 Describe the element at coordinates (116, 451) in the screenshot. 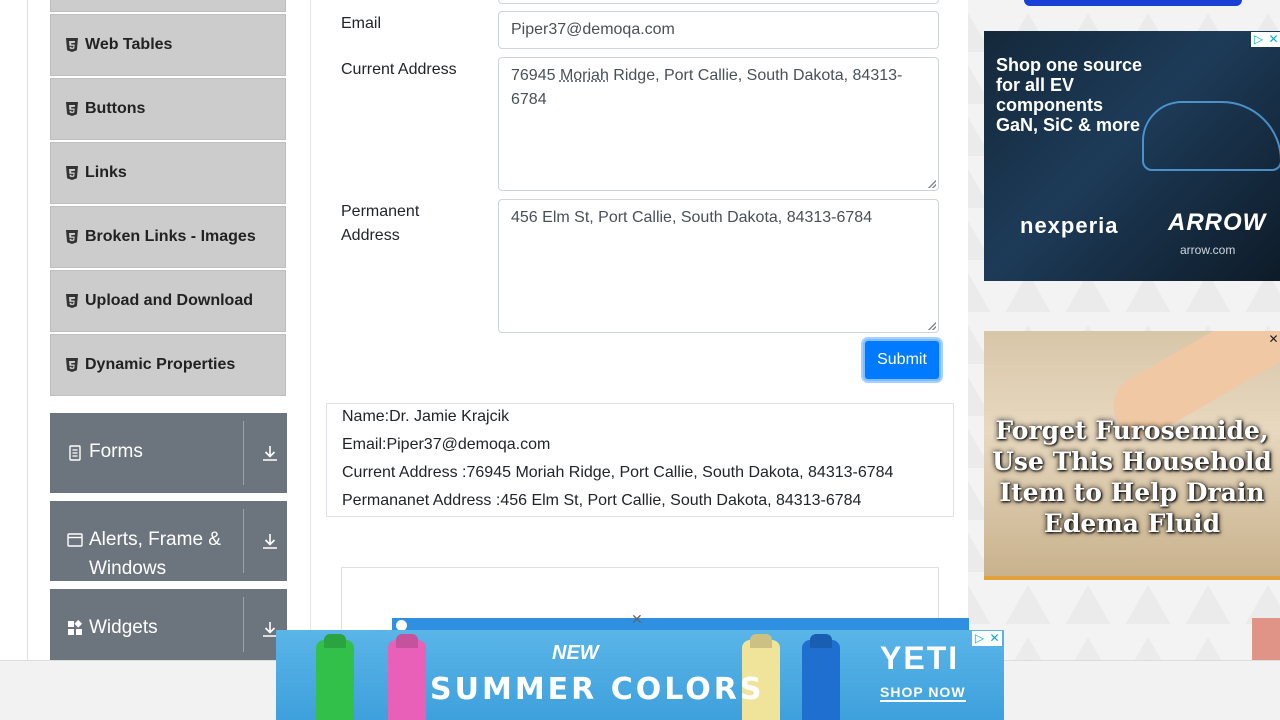

I see `sidebar-group-label: Forms` at that location.